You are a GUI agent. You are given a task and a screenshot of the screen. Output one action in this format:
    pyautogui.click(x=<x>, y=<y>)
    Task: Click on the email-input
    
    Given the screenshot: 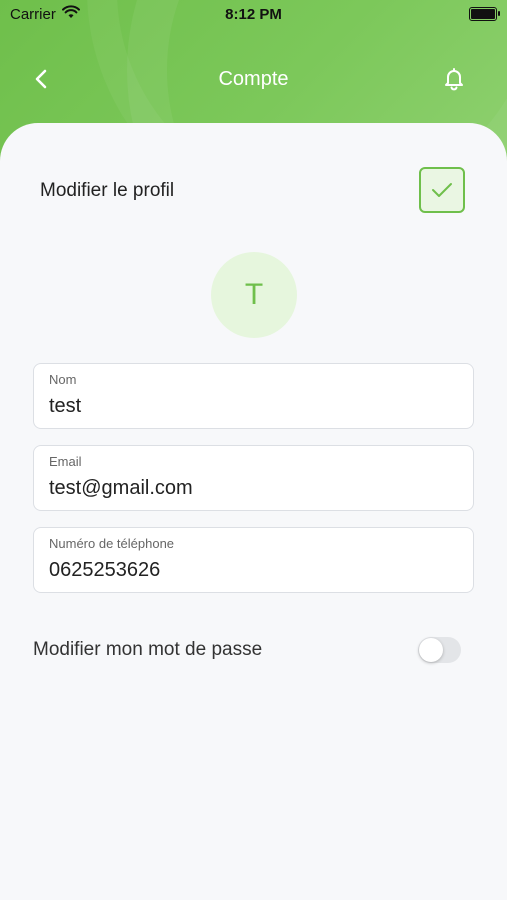 What is the action you would take?
    pyautogui.click(x=249, y=488)
    